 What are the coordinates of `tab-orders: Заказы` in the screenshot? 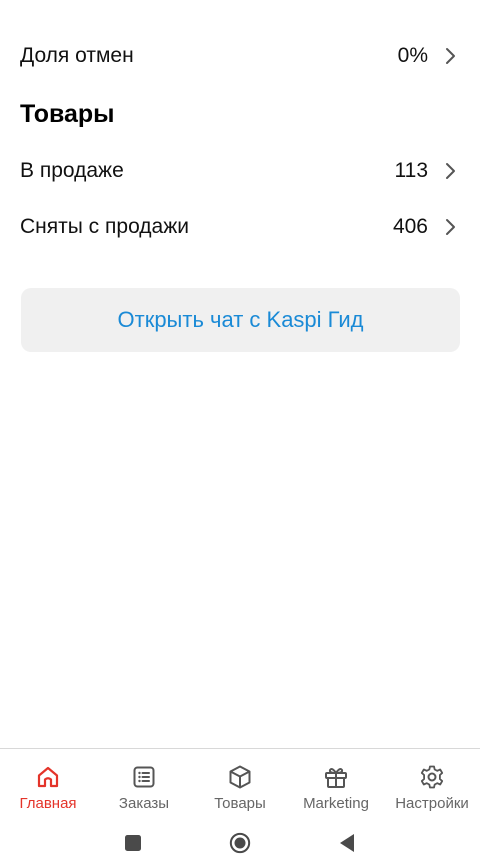 It's located at (144, 785).